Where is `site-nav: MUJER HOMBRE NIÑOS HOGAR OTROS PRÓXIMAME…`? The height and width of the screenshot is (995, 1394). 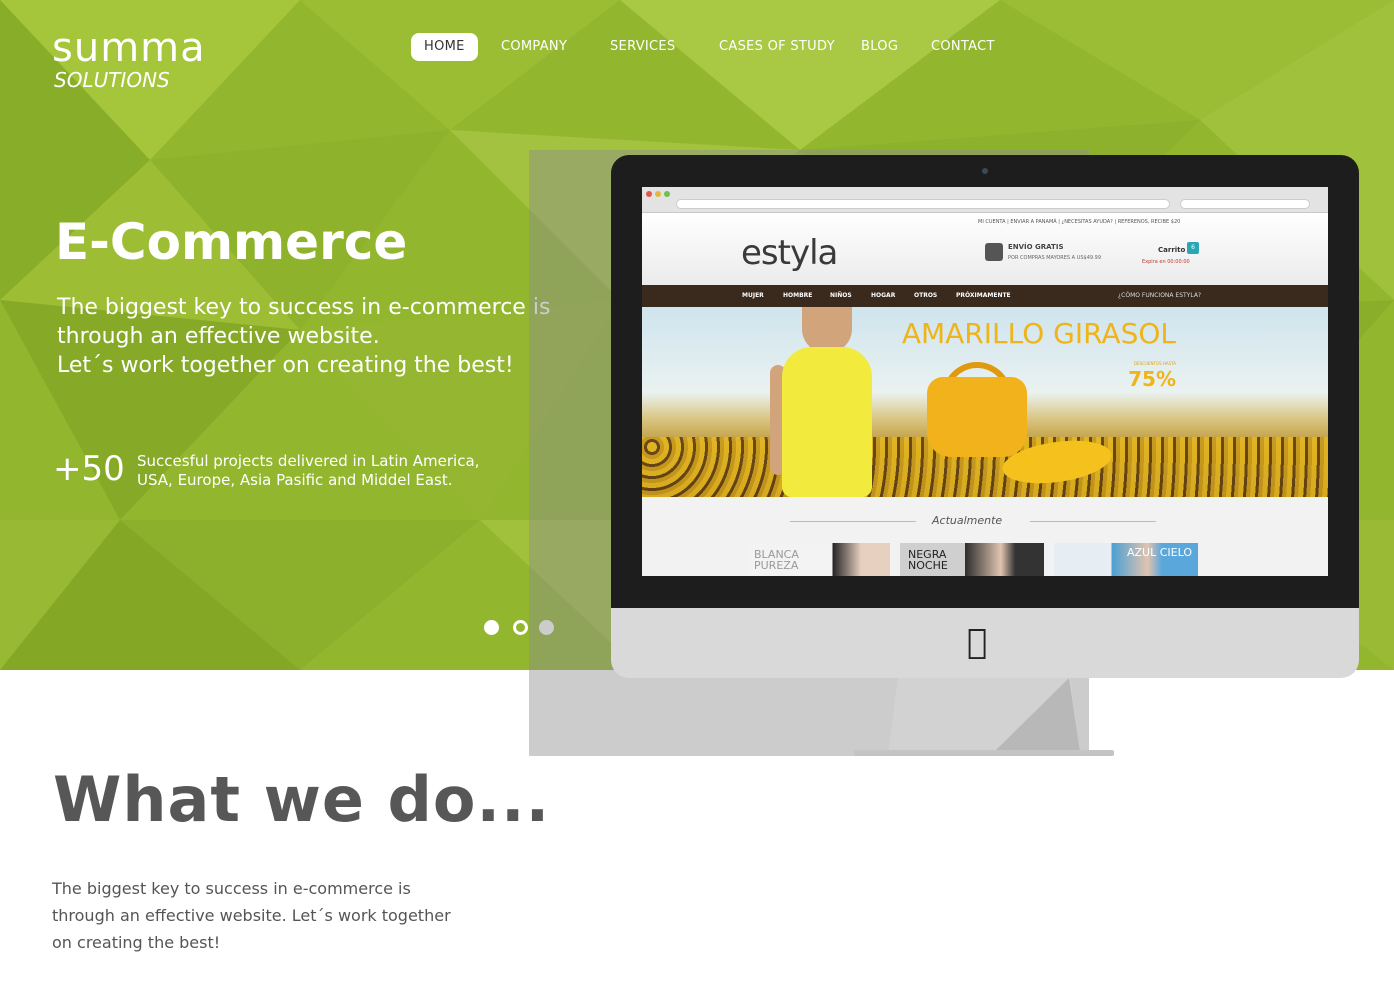
site-nav: MUJER HOMBRE NIÑOS HOGAR OTROS PRÓXIMAME… is located at coordinates (985, 296).